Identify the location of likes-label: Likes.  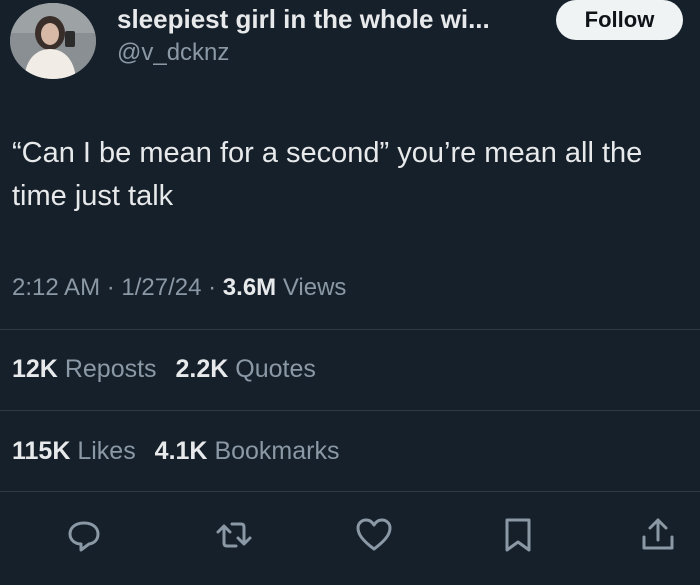
(106, 451).